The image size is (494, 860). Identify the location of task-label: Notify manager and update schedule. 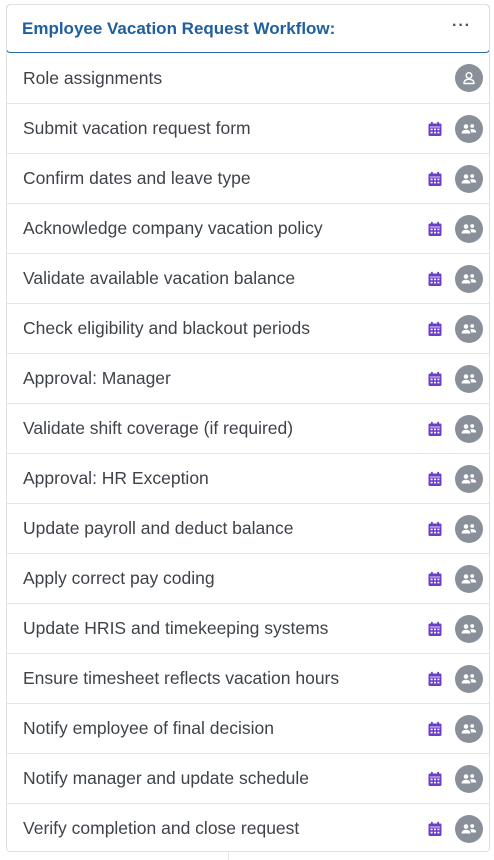
(166, 778).